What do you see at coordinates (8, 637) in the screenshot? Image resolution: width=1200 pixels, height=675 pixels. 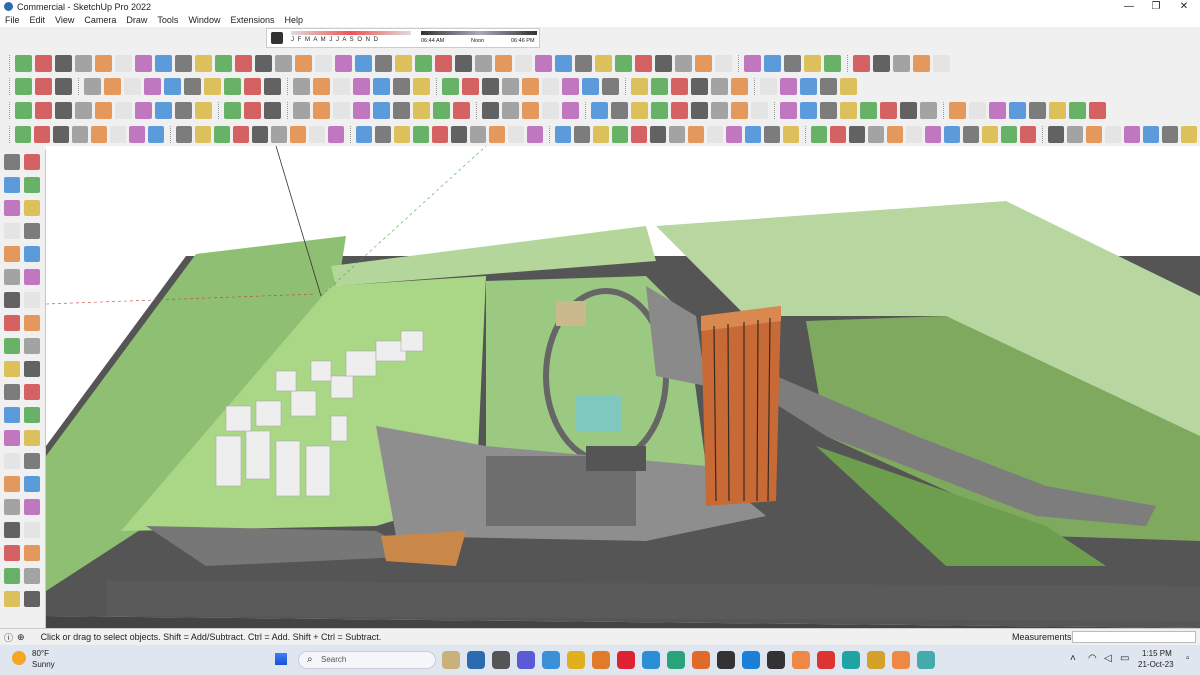 I see `geo-location-icon: ⓘ` at bounding box center [8, 637].